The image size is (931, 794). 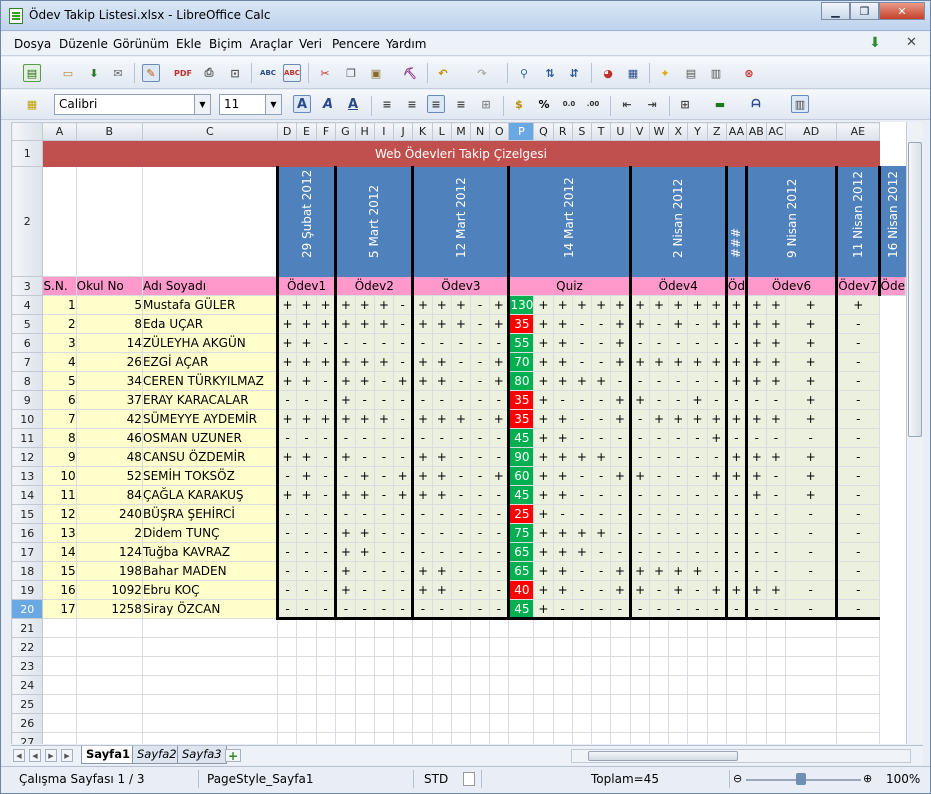 I want to click on header-okul-no: Okul No, so click(x=109, y=286).